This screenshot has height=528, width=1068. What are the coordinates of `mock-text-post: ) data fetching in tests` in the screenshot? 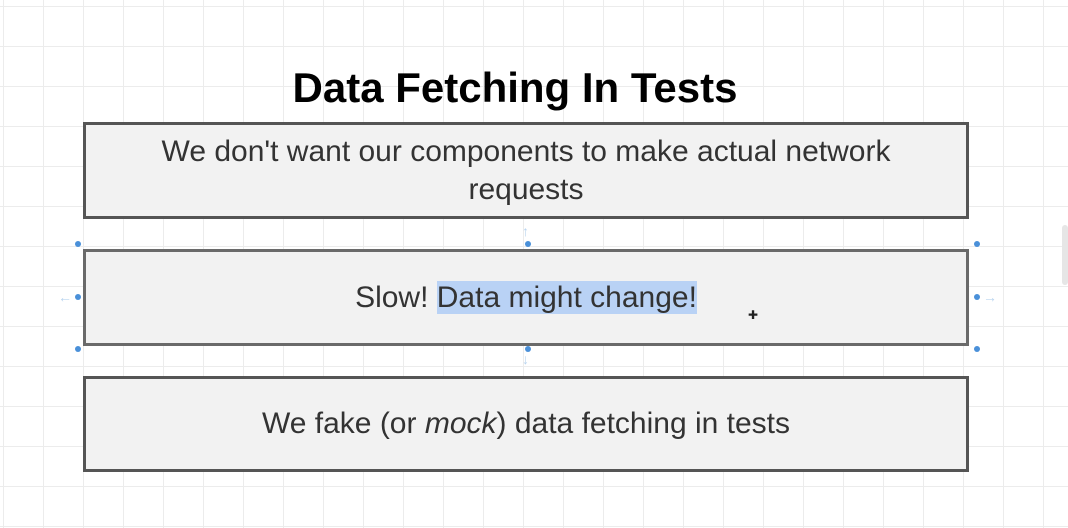 It's located at (643, 423).